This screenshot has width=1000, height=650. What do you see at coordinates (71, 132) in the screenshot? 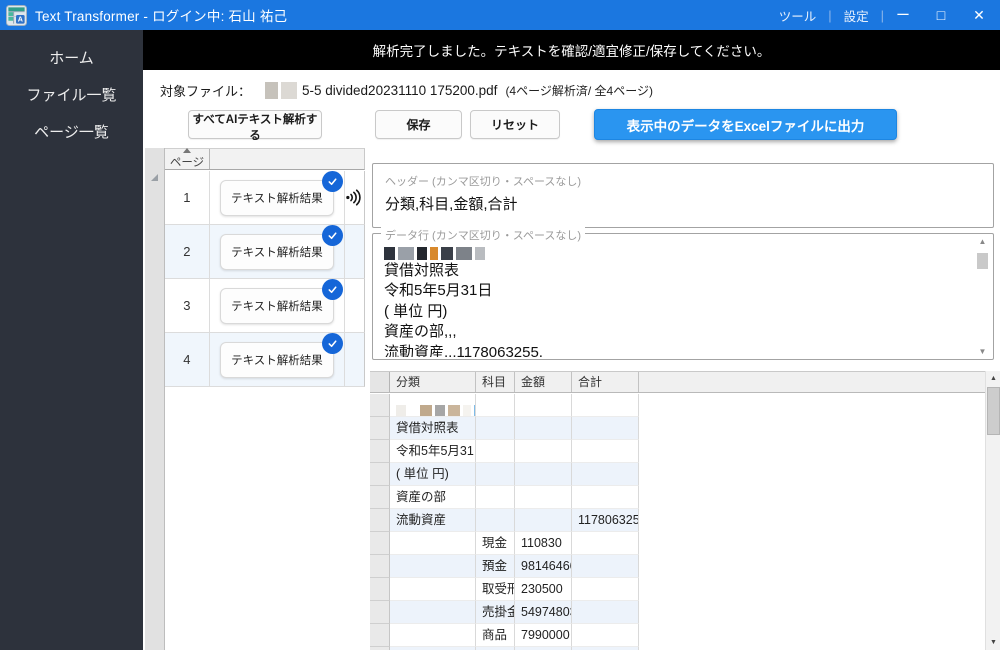
I see `sidebar-item-page-list: ページ一覧` at bounding box center [71, 132].